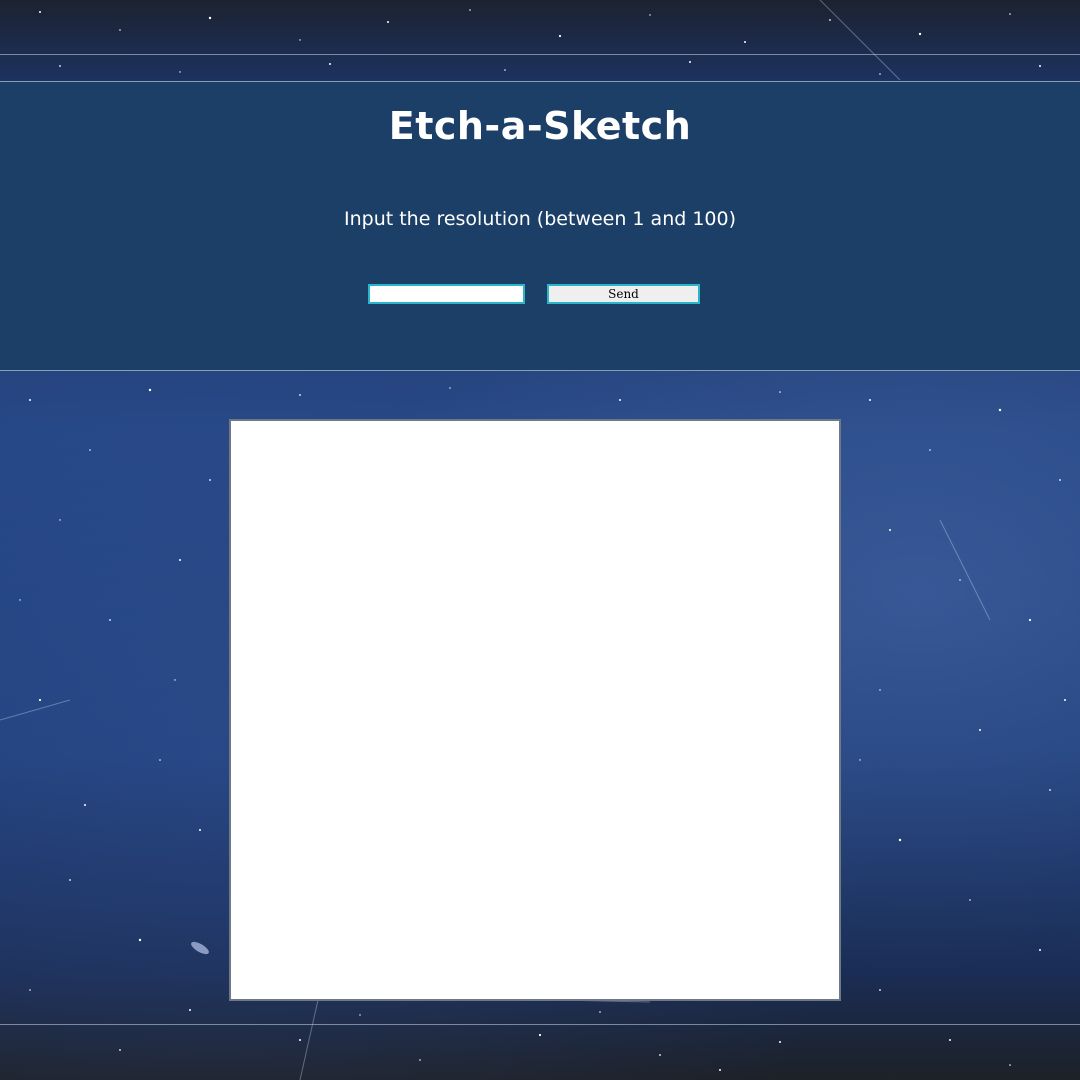 The height and width of the screenshot is (1080, 1080). What do you see at coordinates (540, 126) in the screenshot?
I see `page-title: Etch-a-Sketch` at bounding box center [540, 126].